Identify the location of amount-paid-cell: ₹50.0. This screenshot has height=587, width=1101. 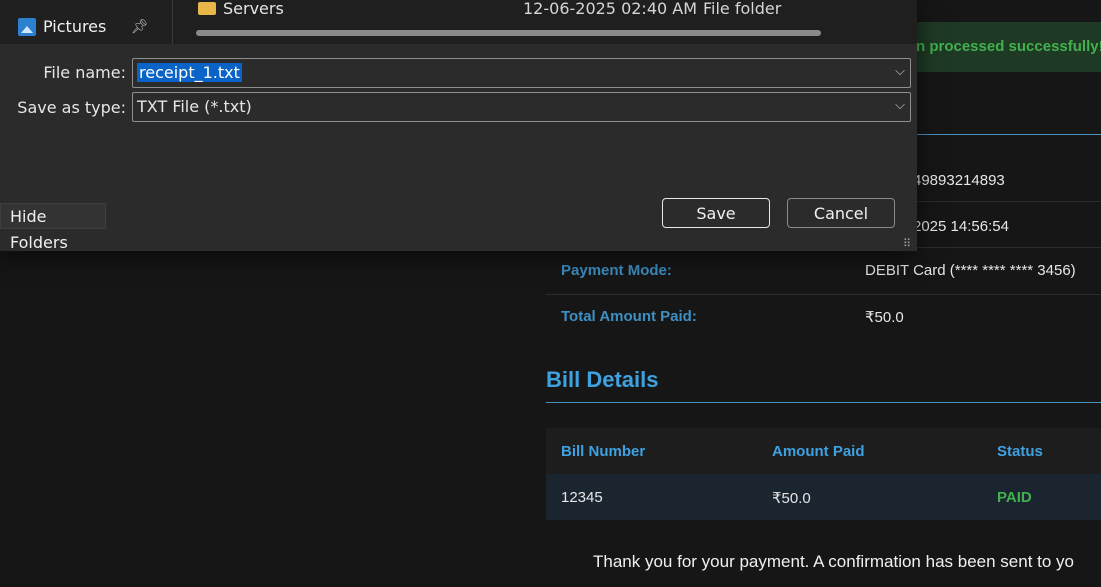
(791, 498).